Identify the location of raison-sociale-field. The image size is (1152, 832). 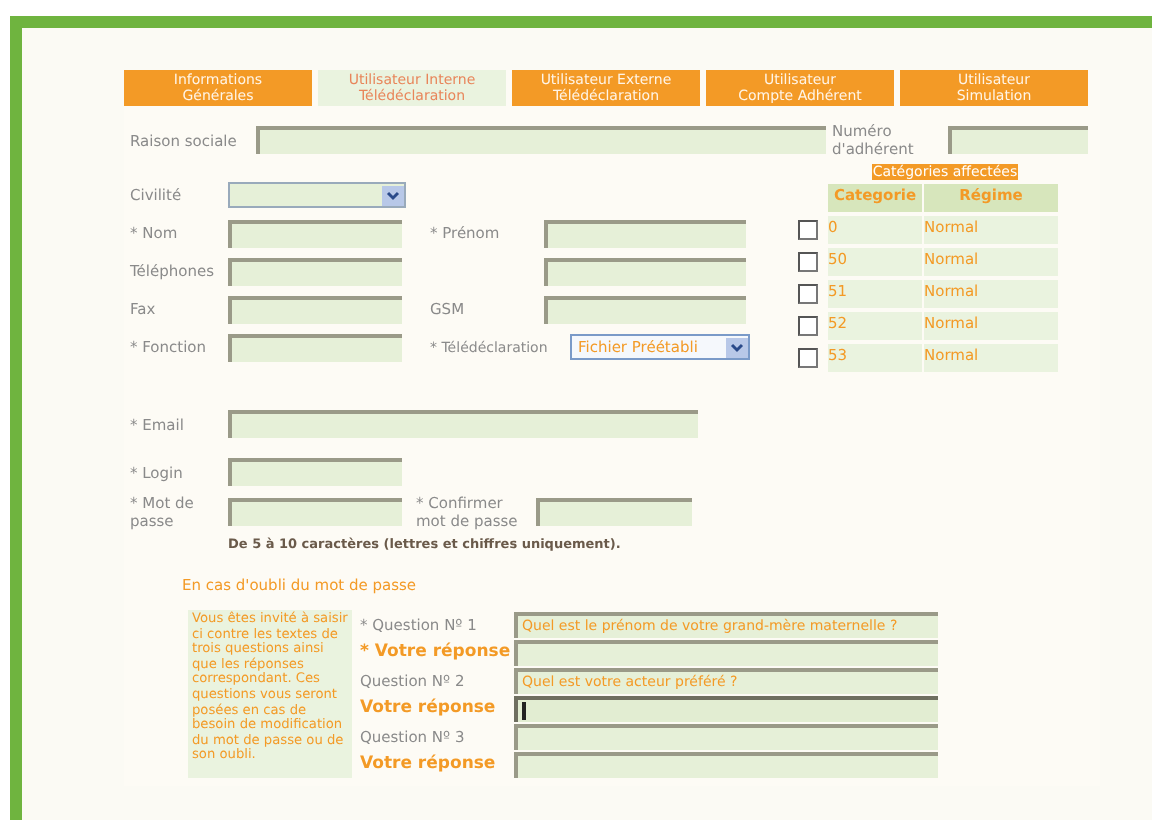
(541, 140).